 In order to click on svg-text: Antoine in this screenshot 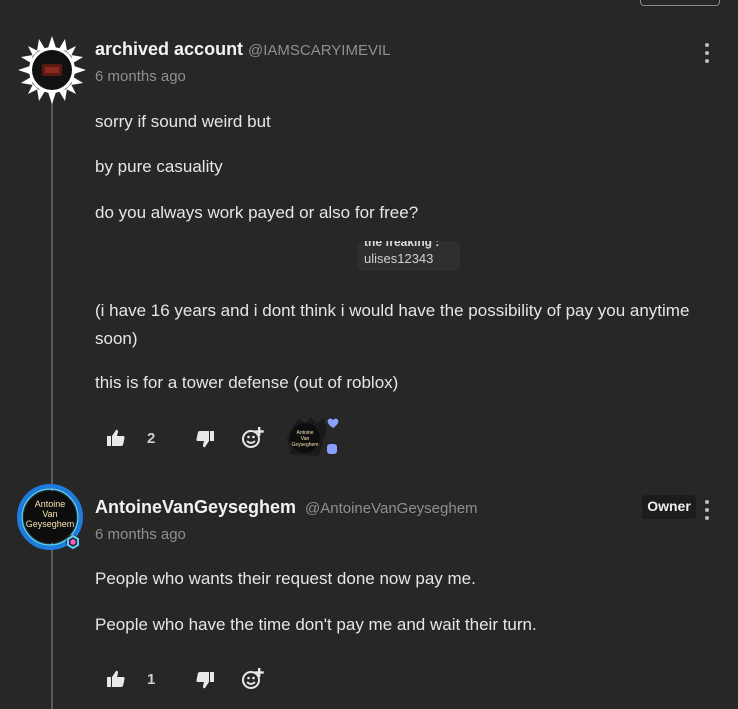, I will do `click(50, 504)`.